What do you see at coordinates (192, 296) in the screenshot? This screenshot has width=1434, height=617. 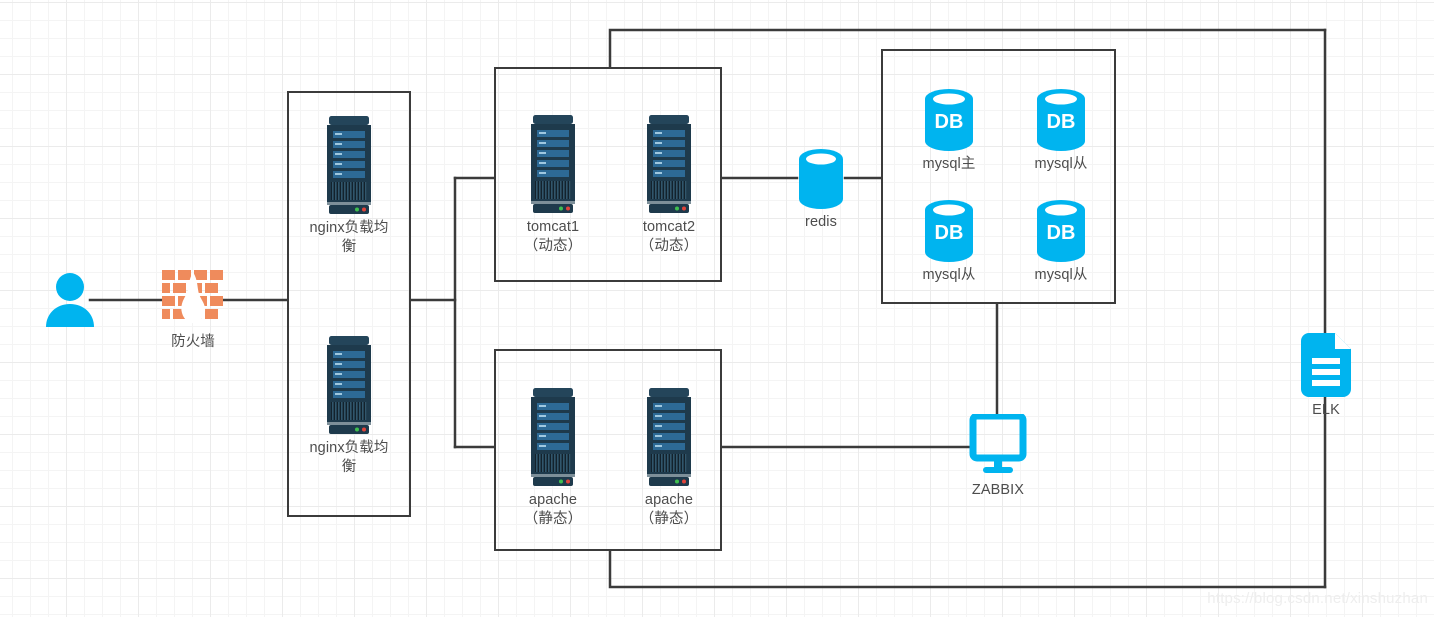 I see `firewall-icon` at bounding box center [192, 296].